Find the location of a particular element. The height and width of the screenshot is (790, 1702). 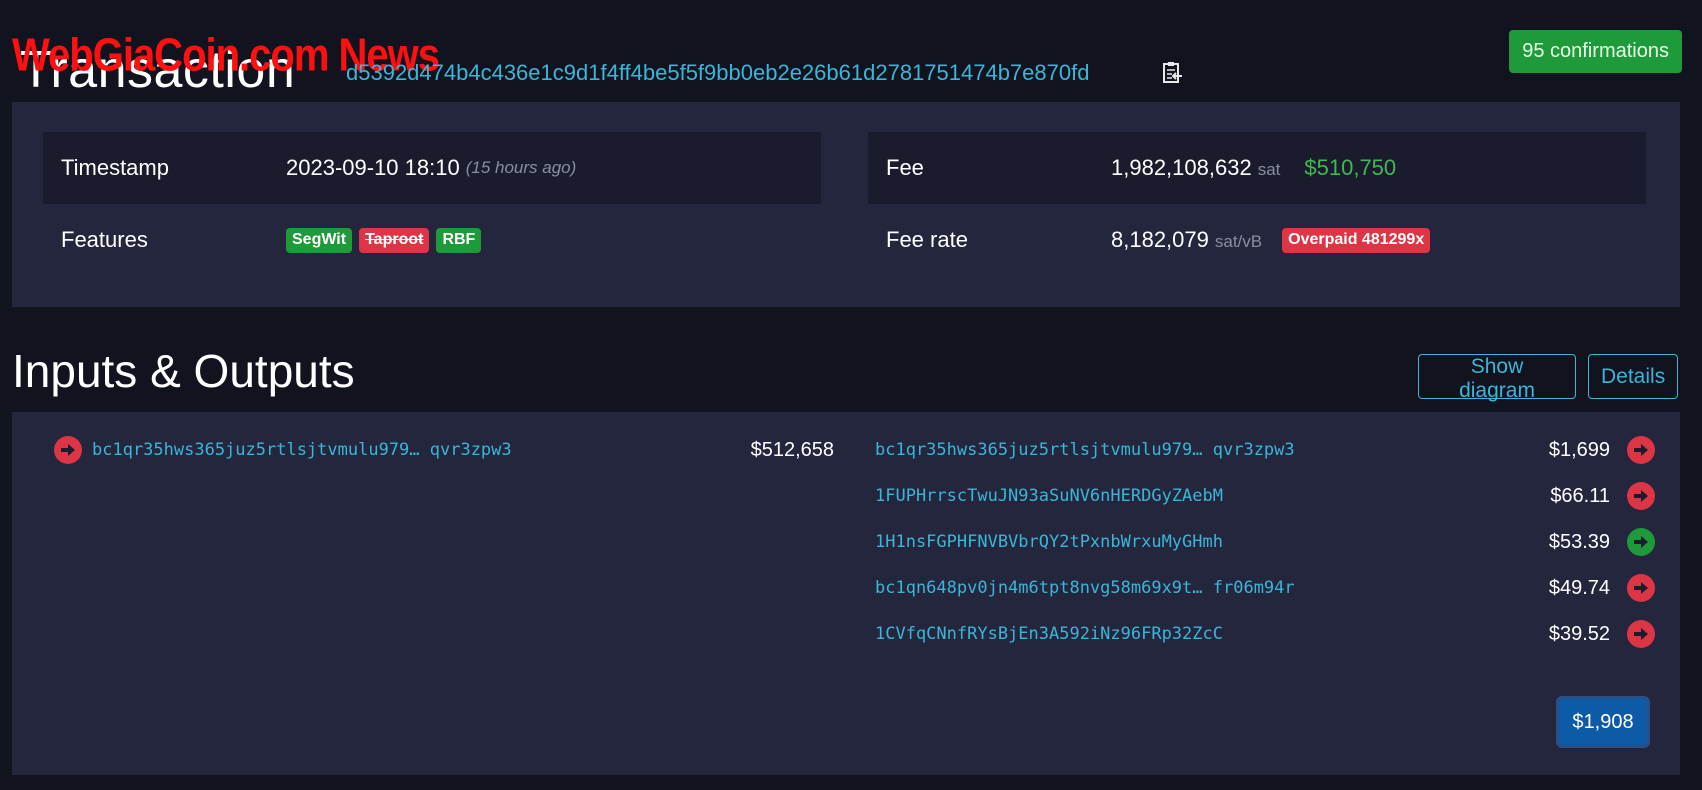

output-amount: $49.74 is located at coordinates (1579, 587).